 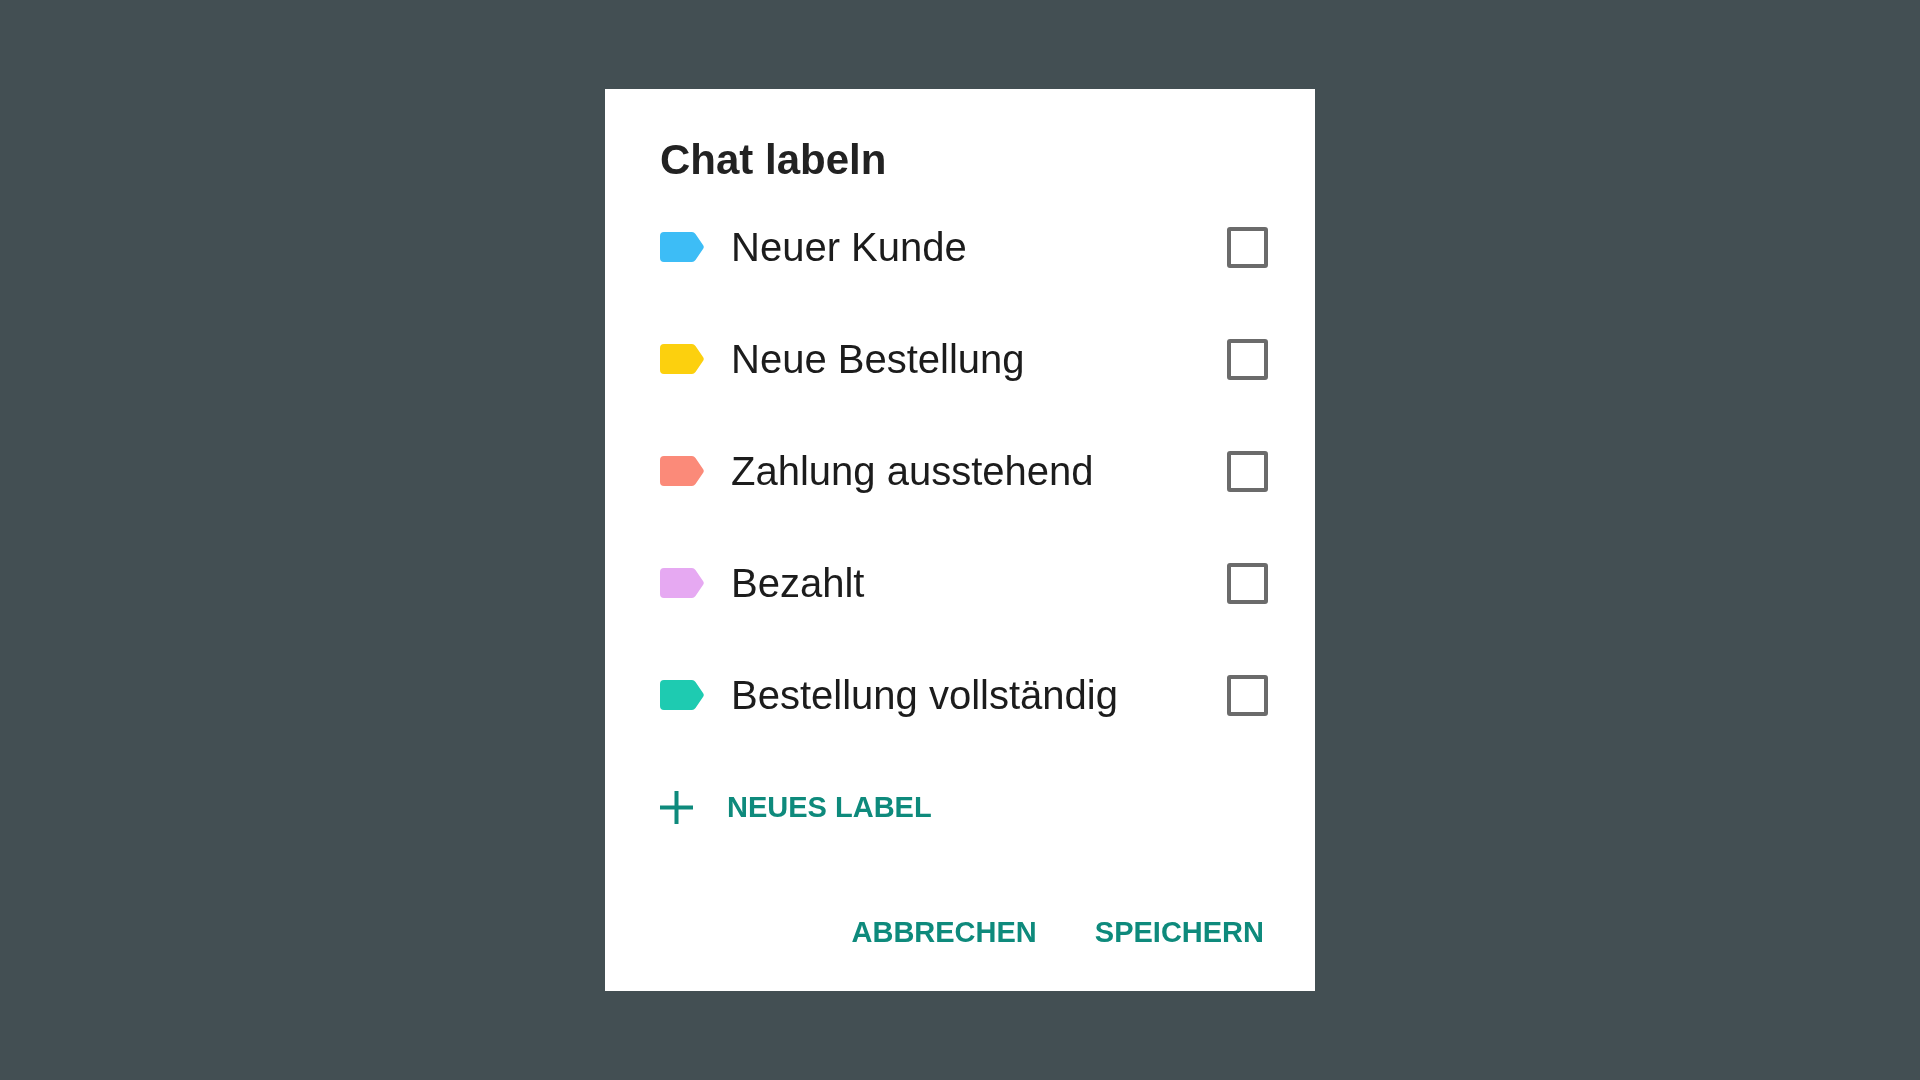 I want to click on label-name: Neue Bestellung, so click(x=878, y=359).